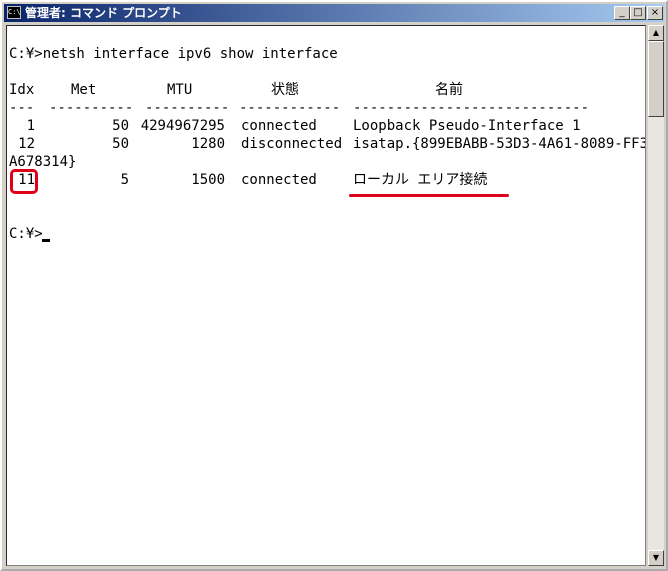 Image resolution: width=668 pixels, height=571 pixels. I want to click on maximize-button: □, so click(638, 13).